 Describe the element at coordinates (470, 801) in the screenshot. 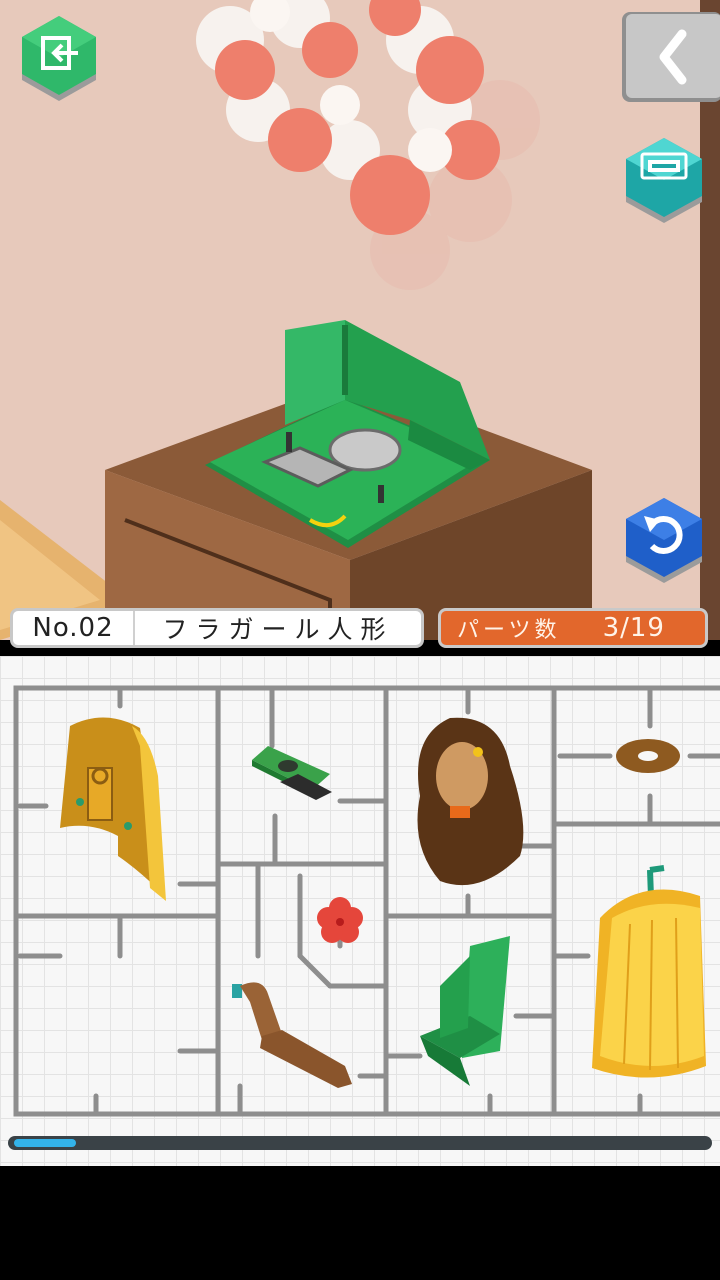

I see `hair-part` at that location.